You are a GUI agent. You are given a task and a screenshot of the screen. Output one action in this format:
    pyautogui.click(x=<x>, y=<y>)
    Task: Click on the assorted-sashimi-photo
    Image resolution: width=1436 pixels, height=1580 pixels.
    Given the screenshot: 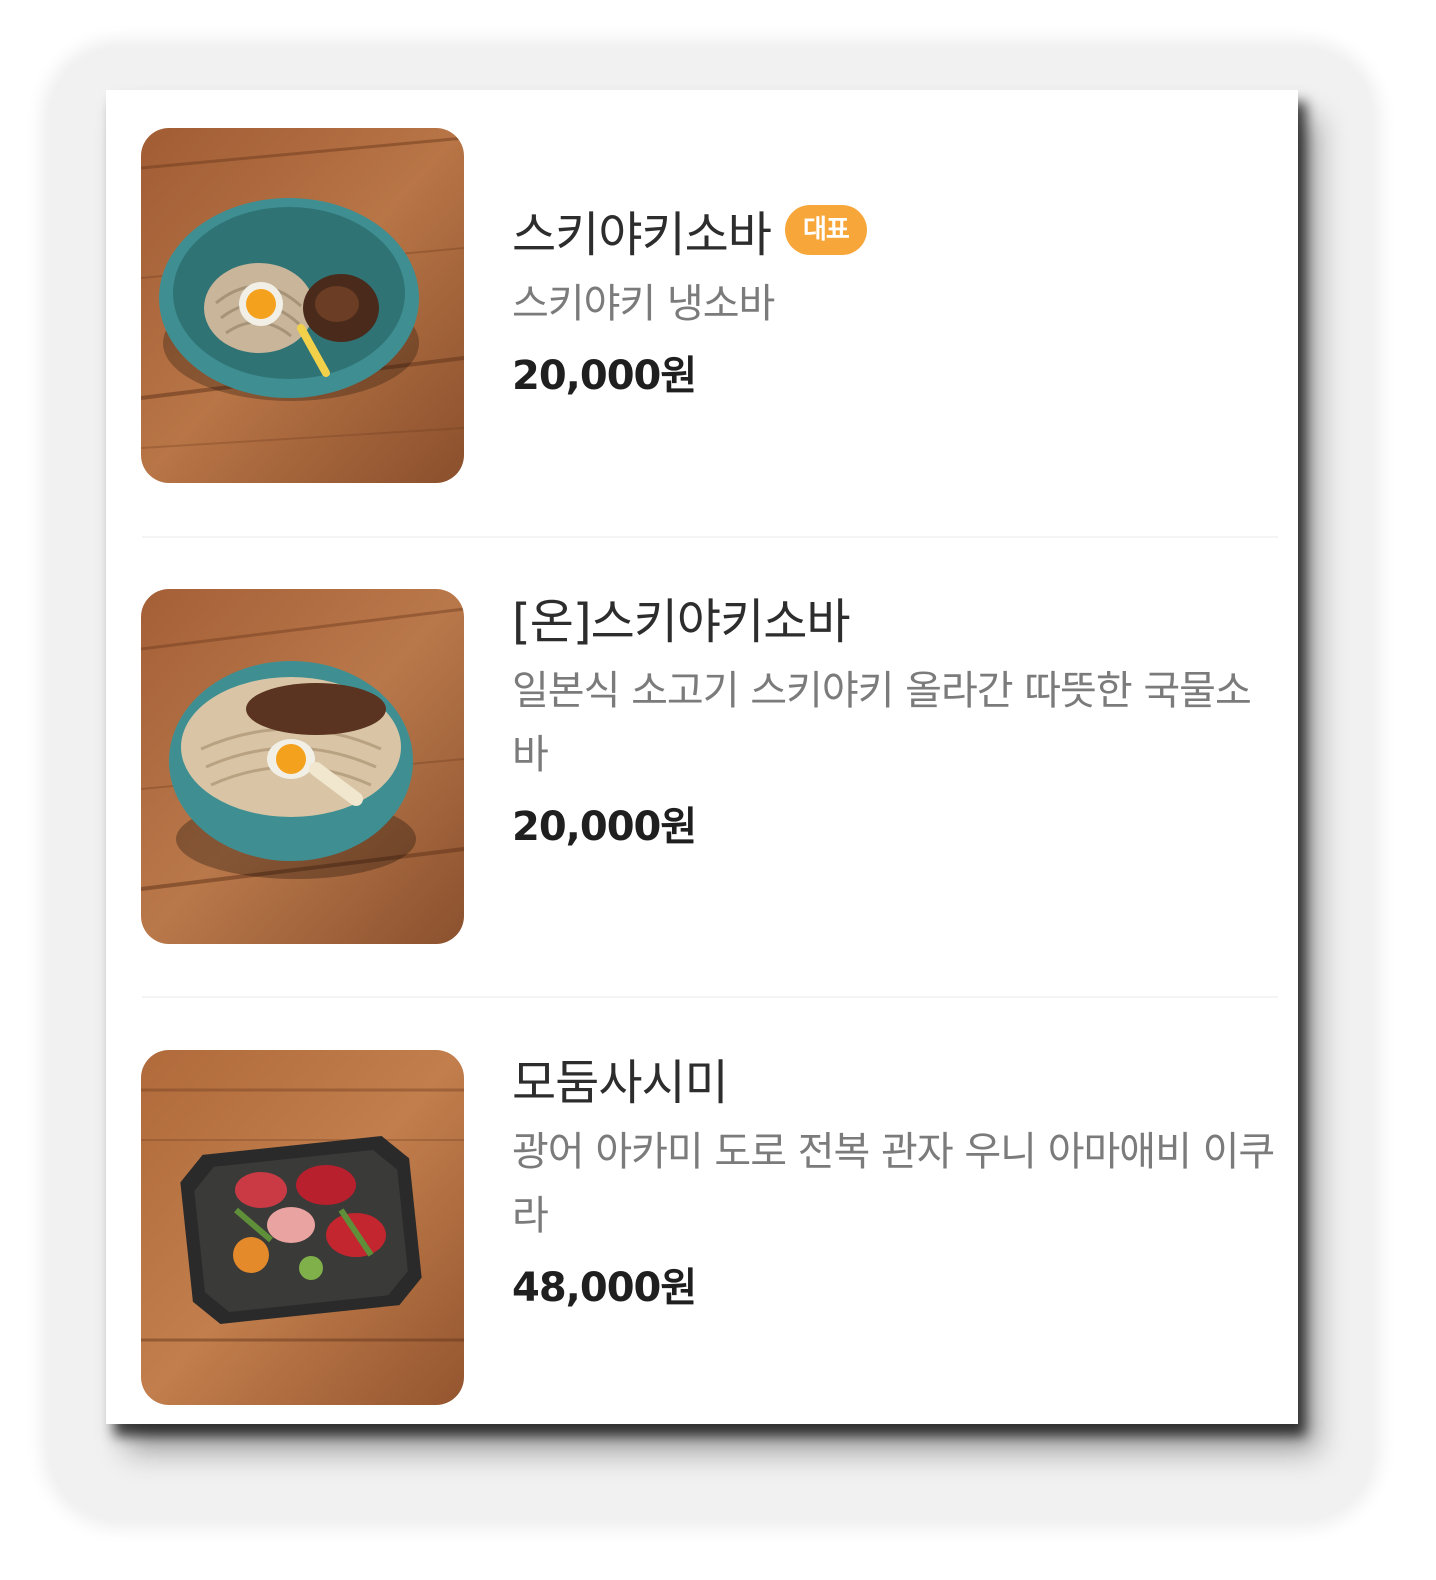 What is the action you would take?
    pyautogui.click(x=302, y=1227)
    